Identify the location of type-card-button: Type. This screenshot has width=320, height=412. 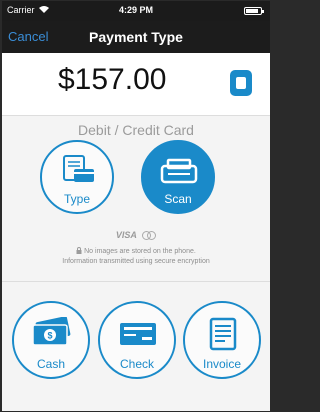
(77, 177).